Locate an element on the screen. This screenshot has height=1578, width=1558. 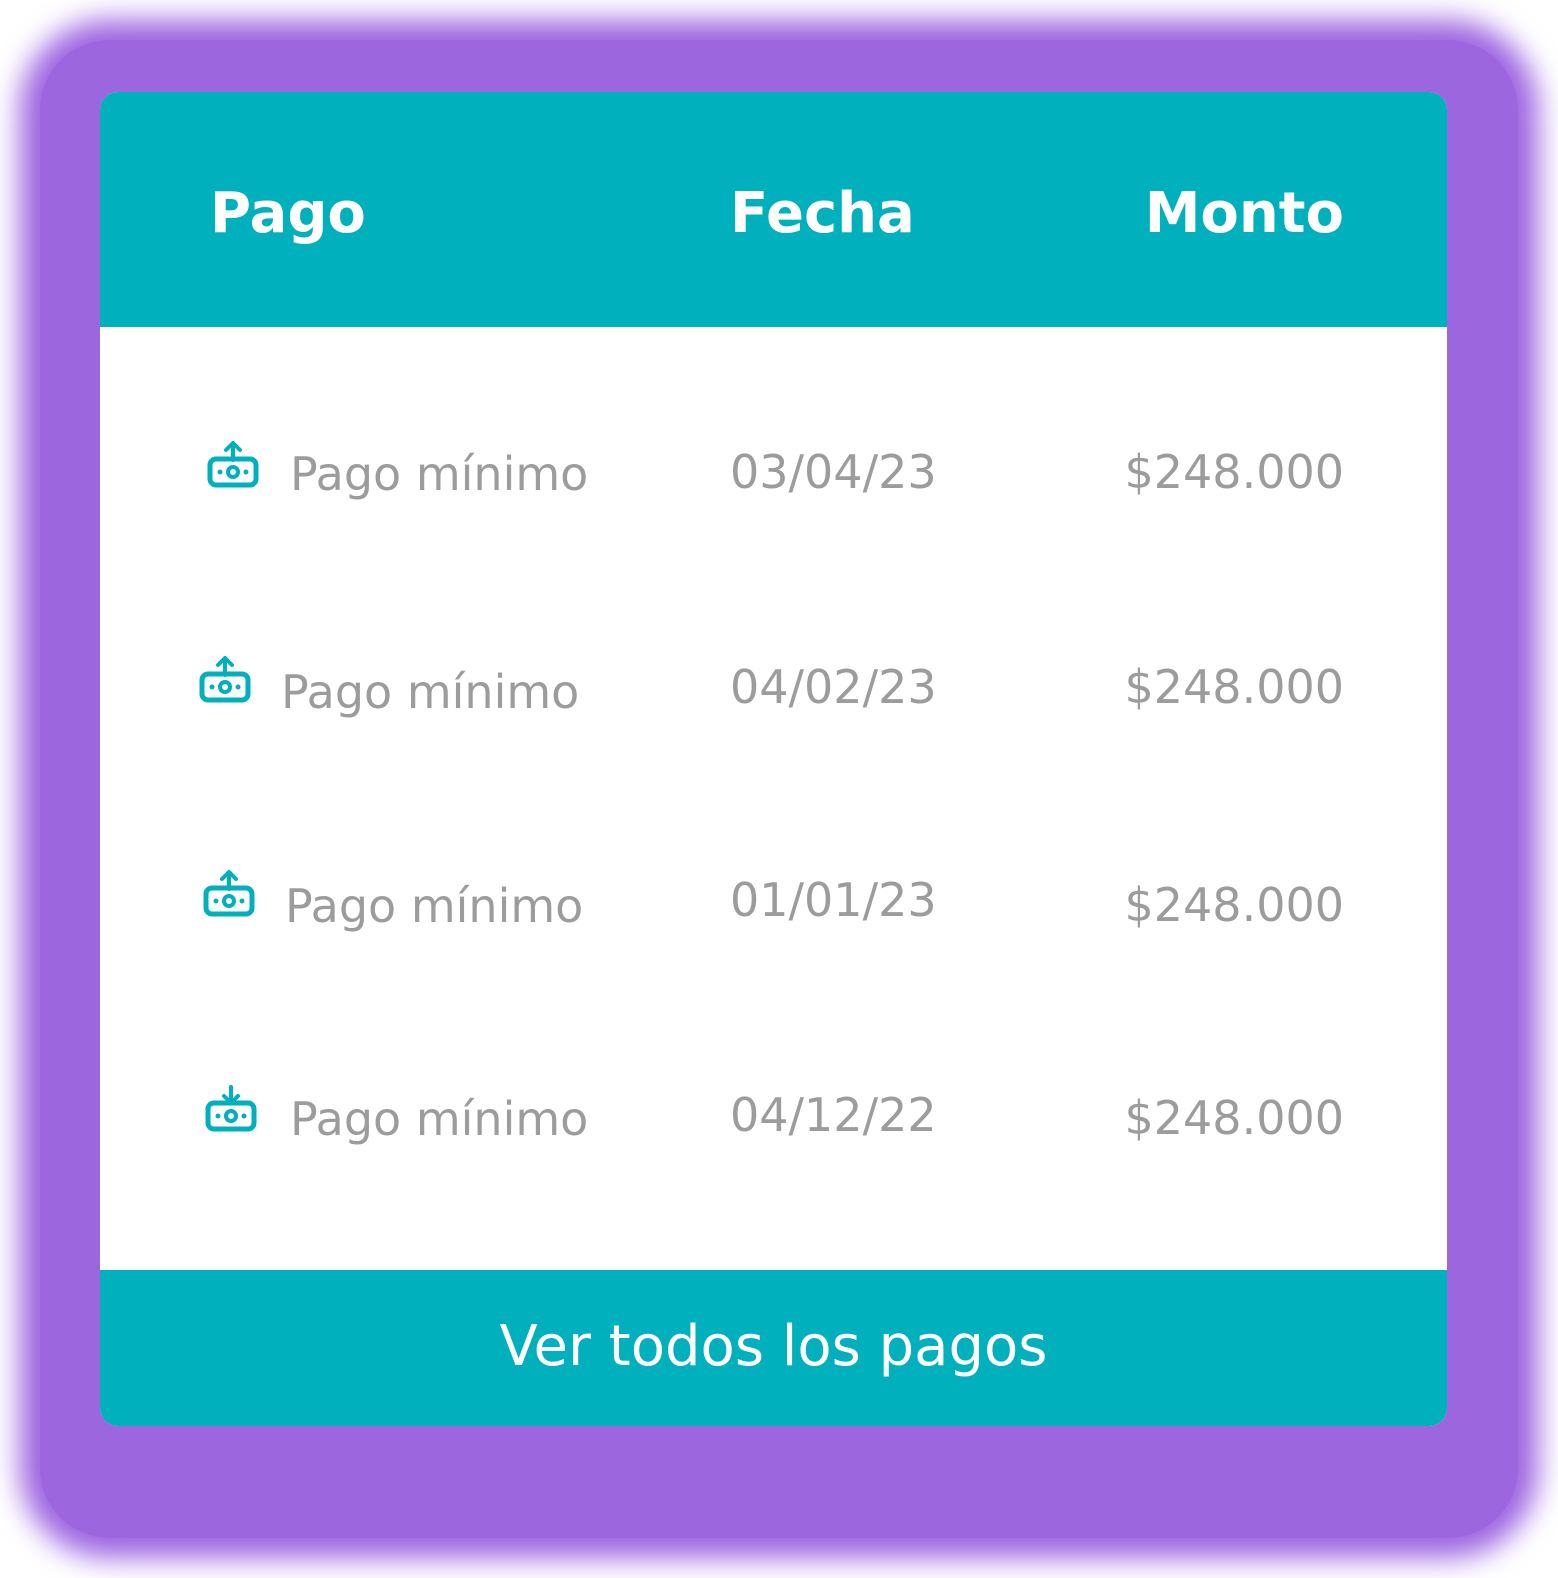
table-row: Pago mínimo 04/12/22 $248.000 is located at coordinates (773, 1117).